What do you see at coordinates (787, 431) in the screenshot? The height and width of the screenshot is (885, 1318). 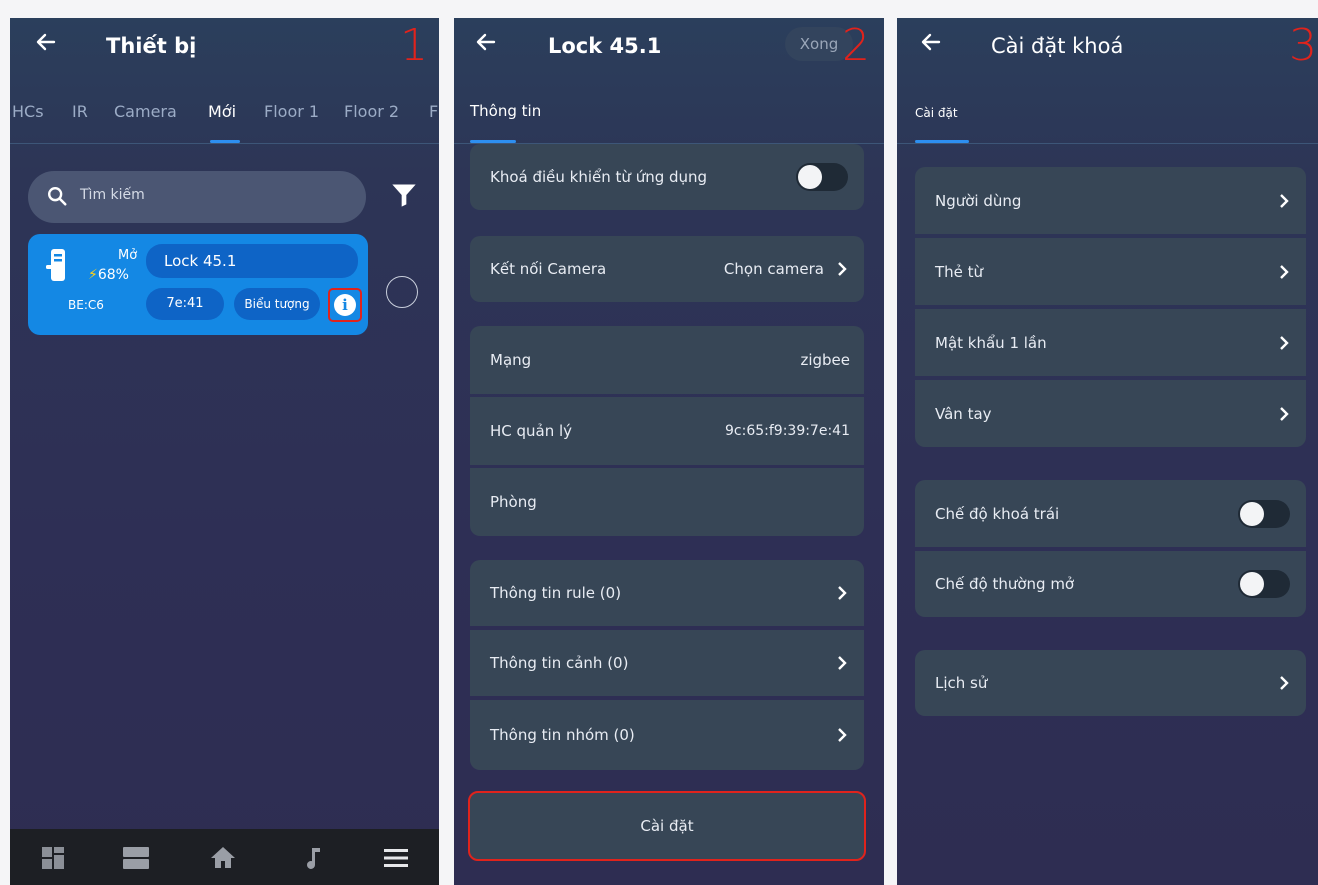 I see `hc-manager-value: 9c:65:f9:39:7e:41` at bounding box center [787, 431].